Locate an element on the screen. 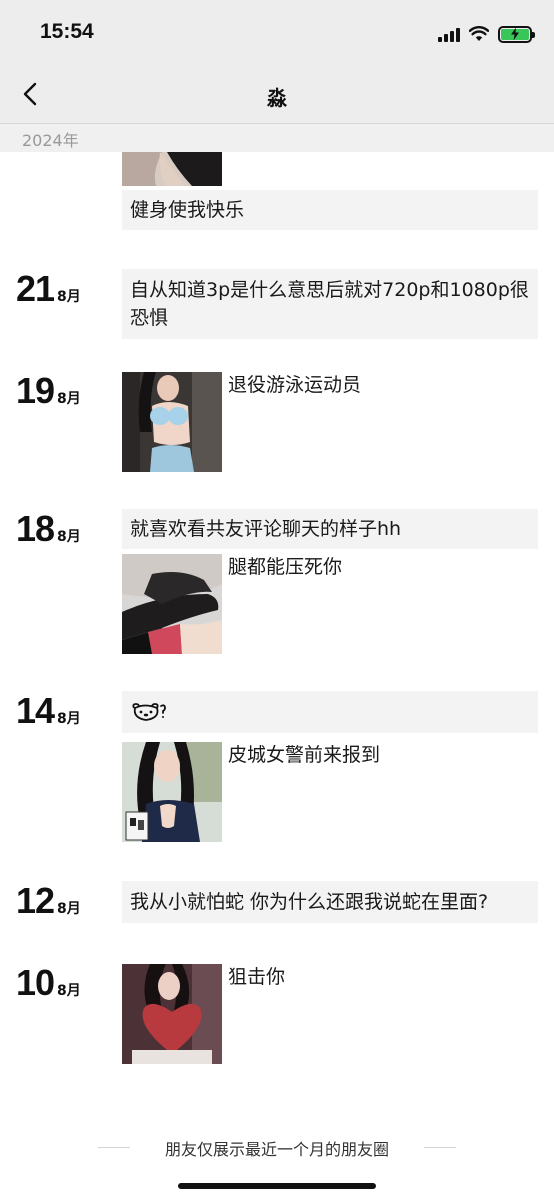 The image size is (554, 1200). footer-note: 朋友仅展示最近一个月的朋友圈 is located at coordinates (277, 1148).